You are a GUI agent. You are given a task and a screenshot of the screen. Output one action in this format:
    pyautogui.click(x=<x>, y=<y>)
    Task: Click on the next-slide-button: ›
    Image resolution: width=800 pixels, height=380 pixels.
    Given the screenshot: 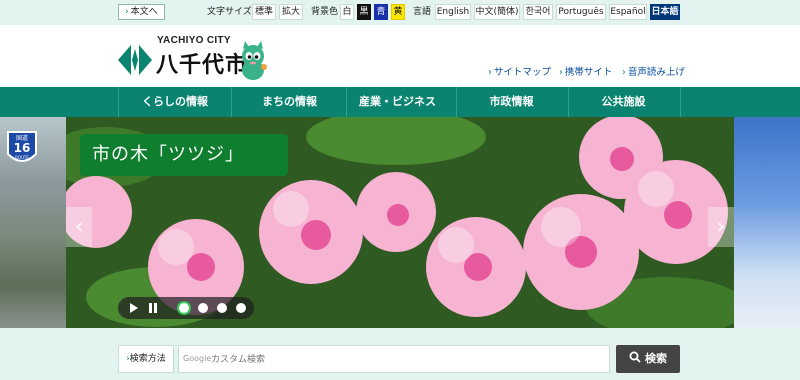 What is the action you would take?
    pyautogui.click(x=721, y=227)
    